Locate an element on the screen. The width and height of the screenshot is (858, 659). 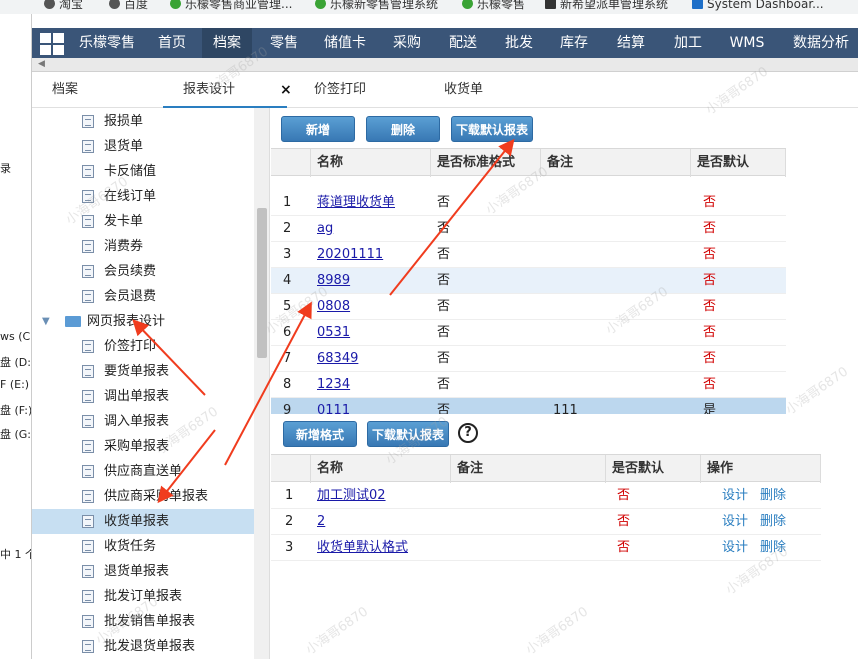
nav-home: 首页 is located at coordinates (172, 43).